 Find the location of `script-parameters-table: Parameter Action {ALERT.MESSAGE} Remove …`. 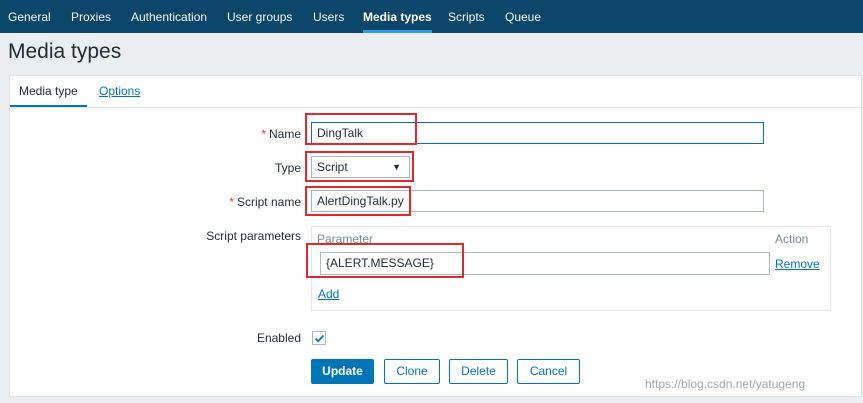

script-parameters-table: Parameter Action {ALERT.MESSAGE} Remove … is located at coordinates (571, 268).